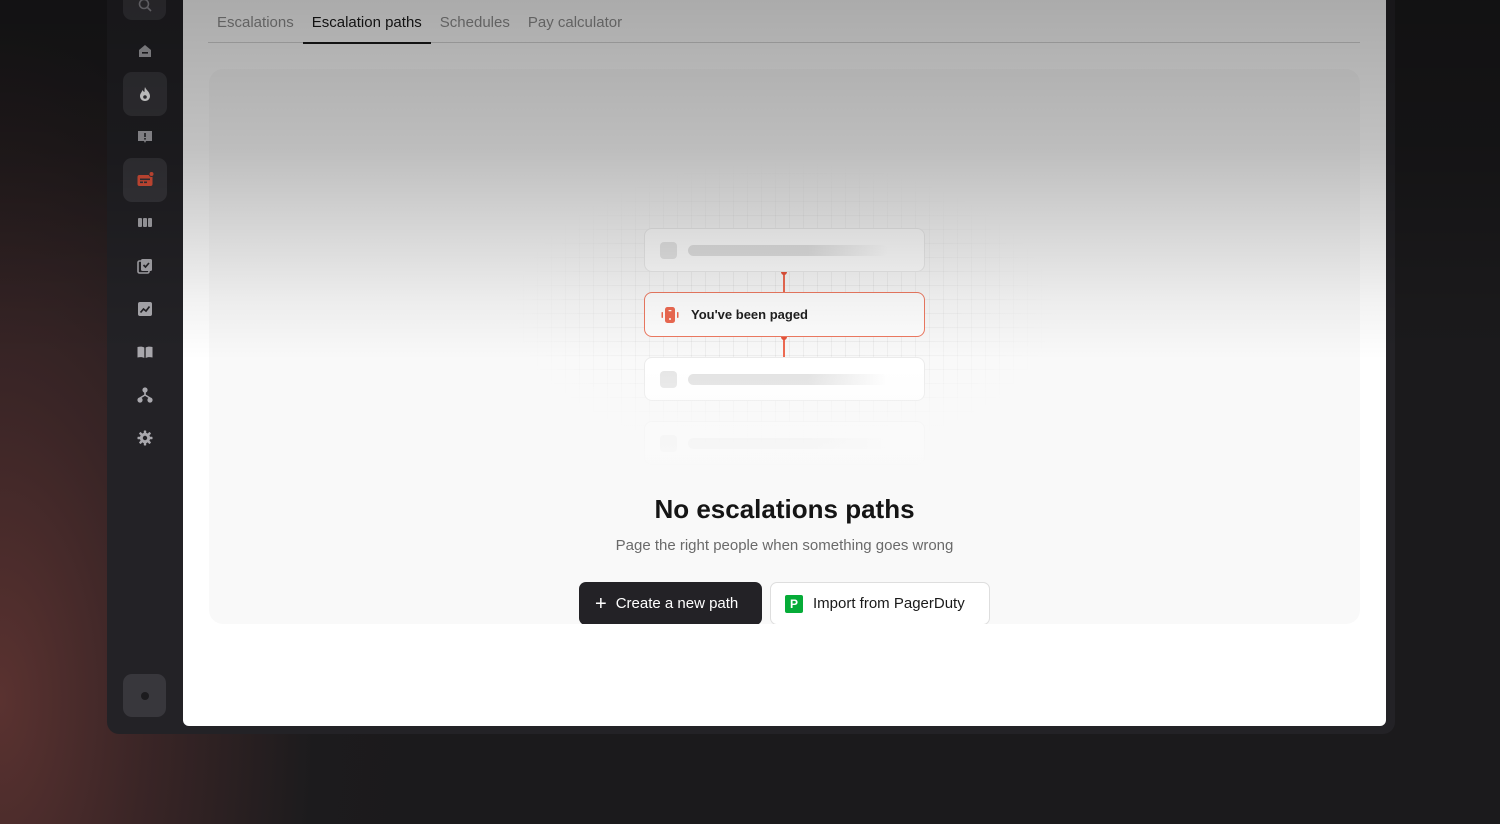  I want to click on sidebar-item-catalog, so click(145, 352).